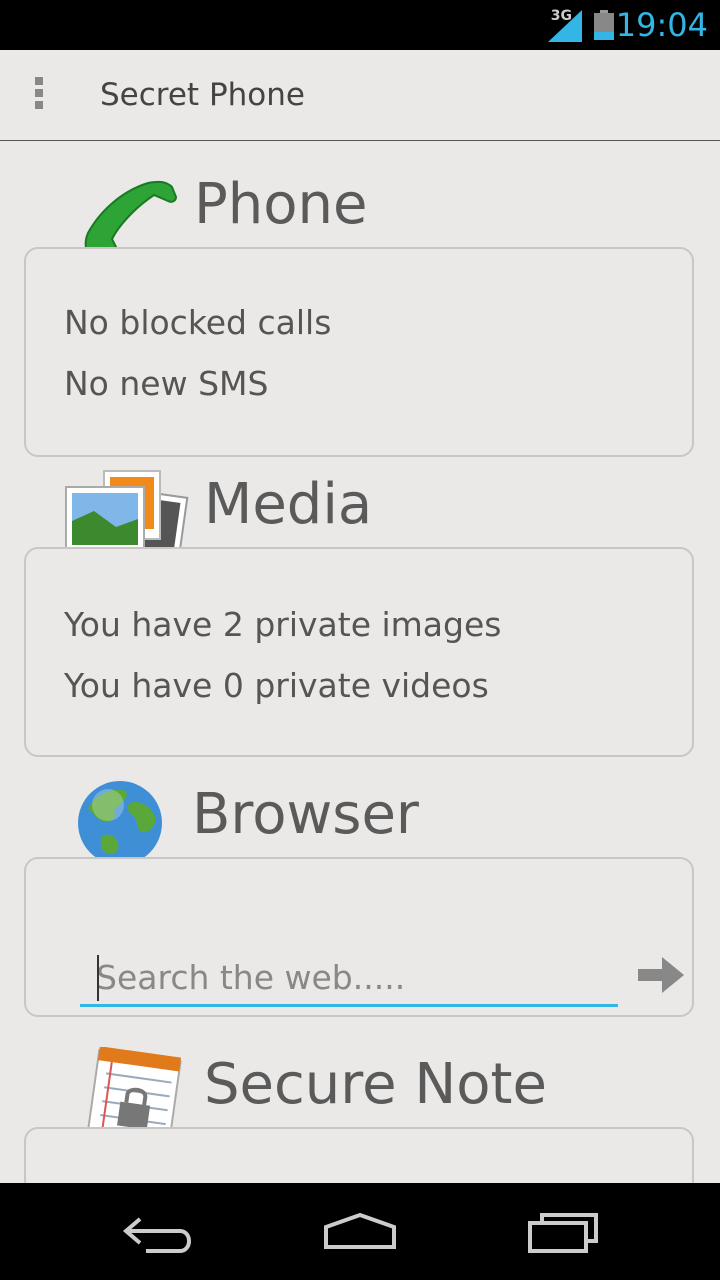 The image size is (720, 1280). Describe the element at coordinates (564, 1232) in the screenshot. I see `recent-apps-icon` at that location.